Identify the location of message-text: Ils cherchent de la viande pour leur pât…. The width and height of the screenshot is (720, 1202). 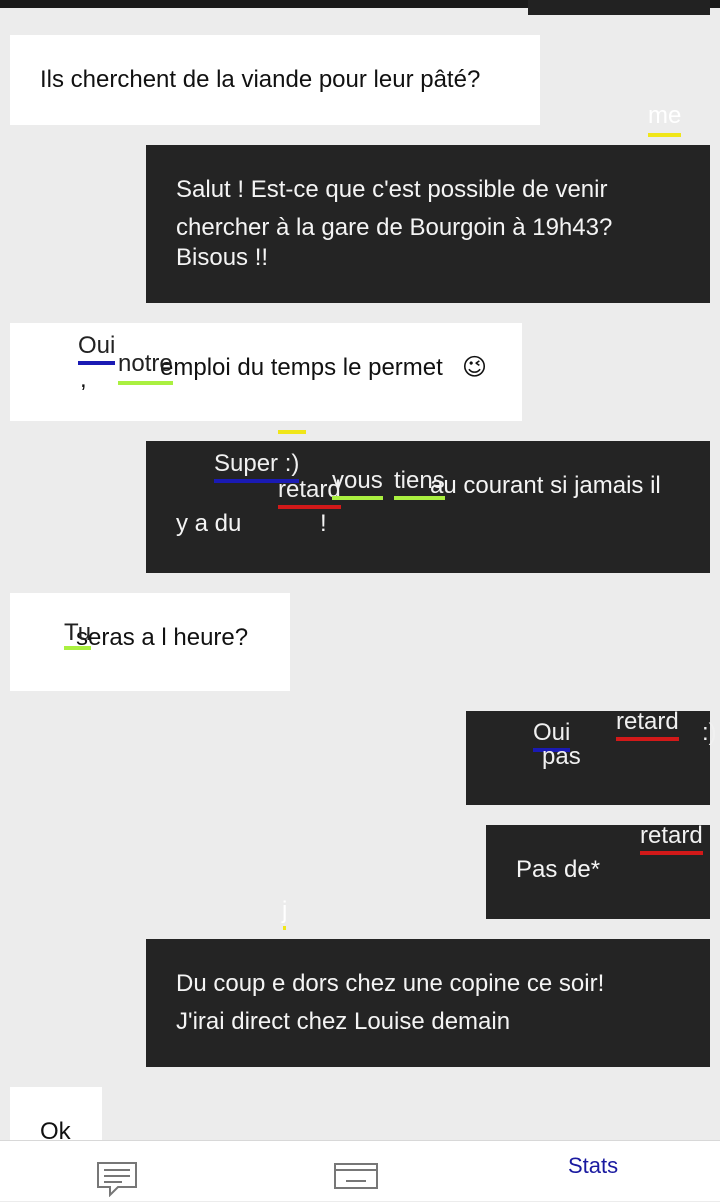
(260, 79).